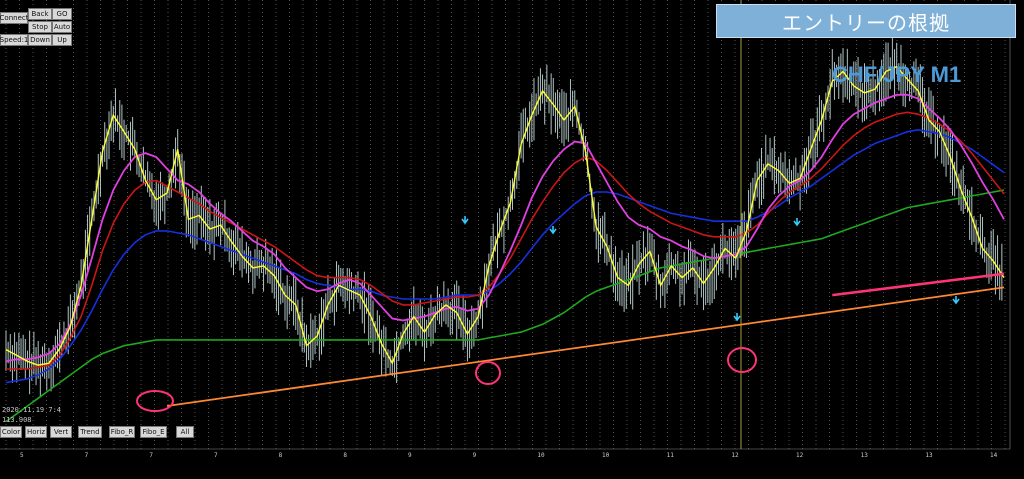 The image size is (1024, 479). Describe the element at coordinates (11, 432) in the screenshot. I see `color-button: Color` at that location.